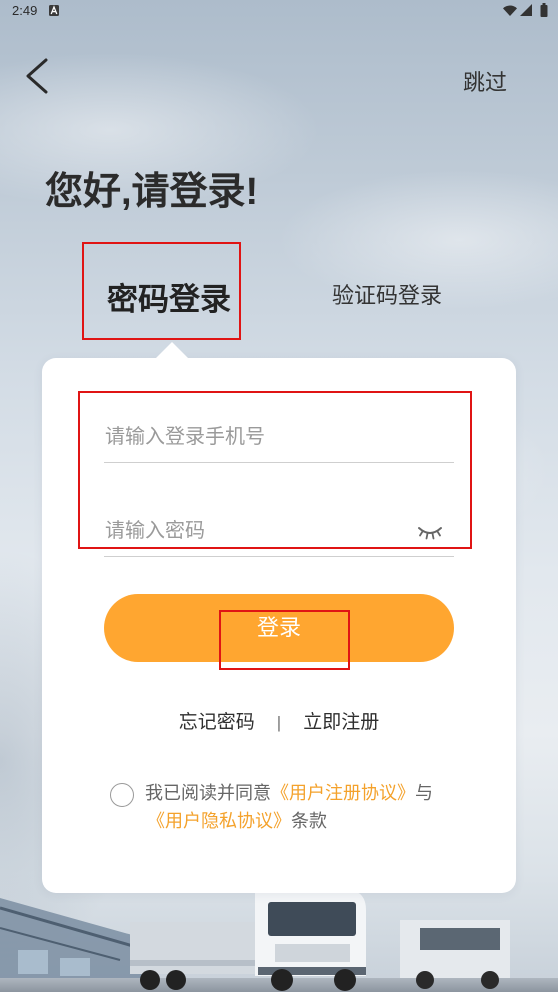 Image resolution: width=558 pixels, height=992 pixels. Describe the element at coordinates (279, 941) in the screenshot. I see `truck-scenery-image` at that location.